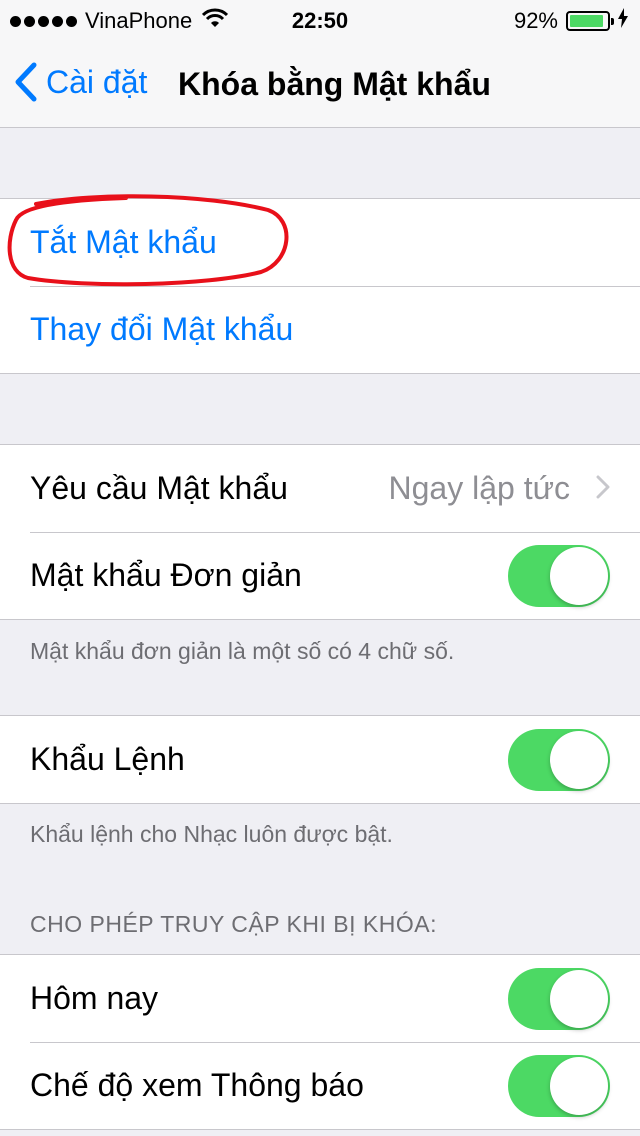 This screenshot has width=640, height=1136. Describe the element at coordinates (242, 651) in the screenshot. I see `simple-passcode-footer: Mật khẩu đơn giản là một số có 4 chữ số.` at that location.